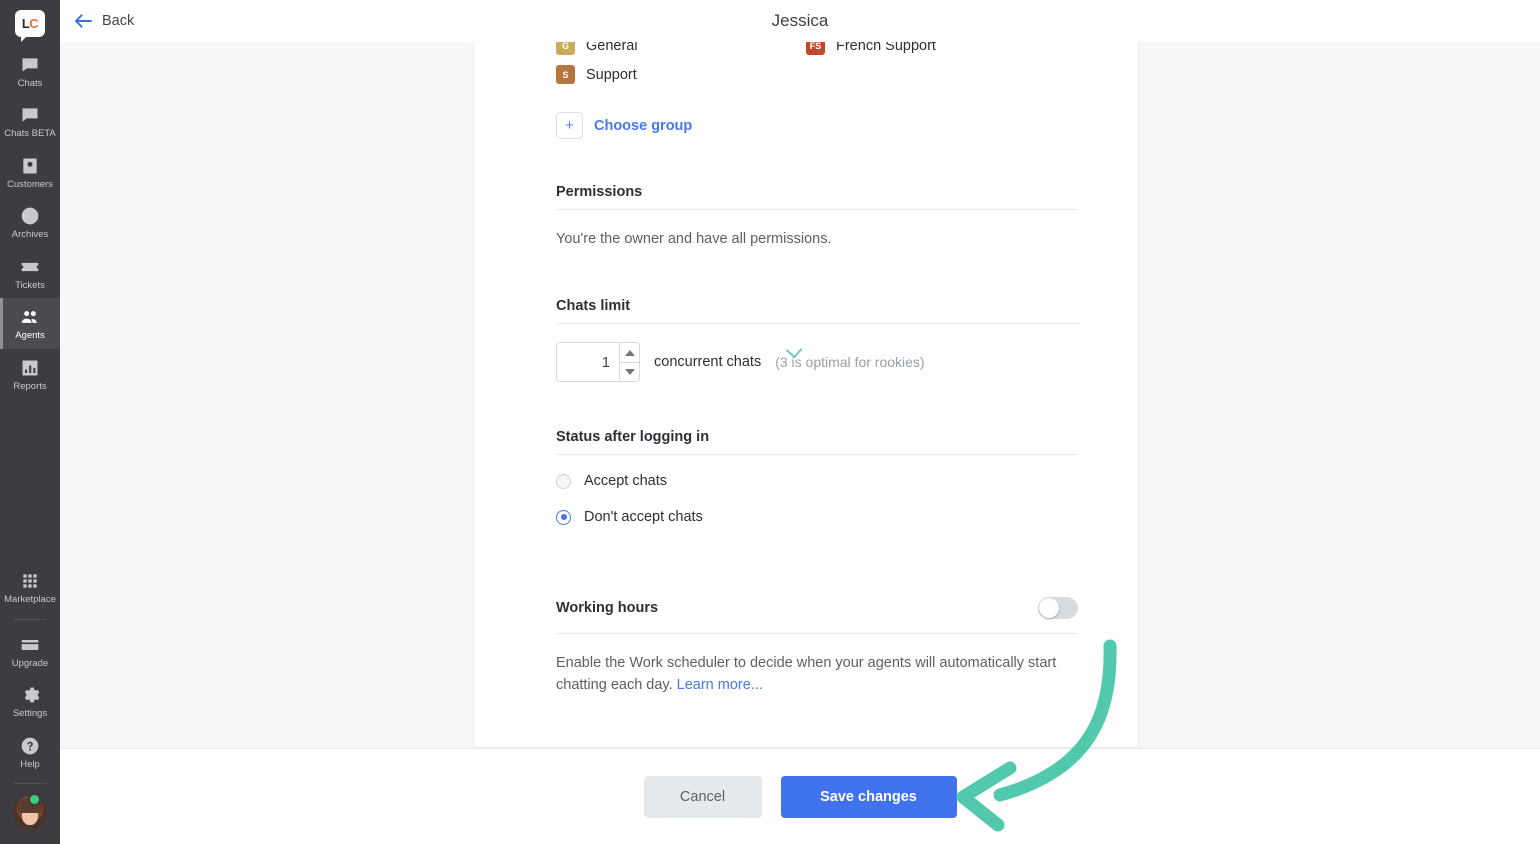 This screenshot has width=1540, height=844. What do you see at coordinates (593, 306) in the screenshot?
I see `section-title: Chats limit` at bounding box center [593, 306].